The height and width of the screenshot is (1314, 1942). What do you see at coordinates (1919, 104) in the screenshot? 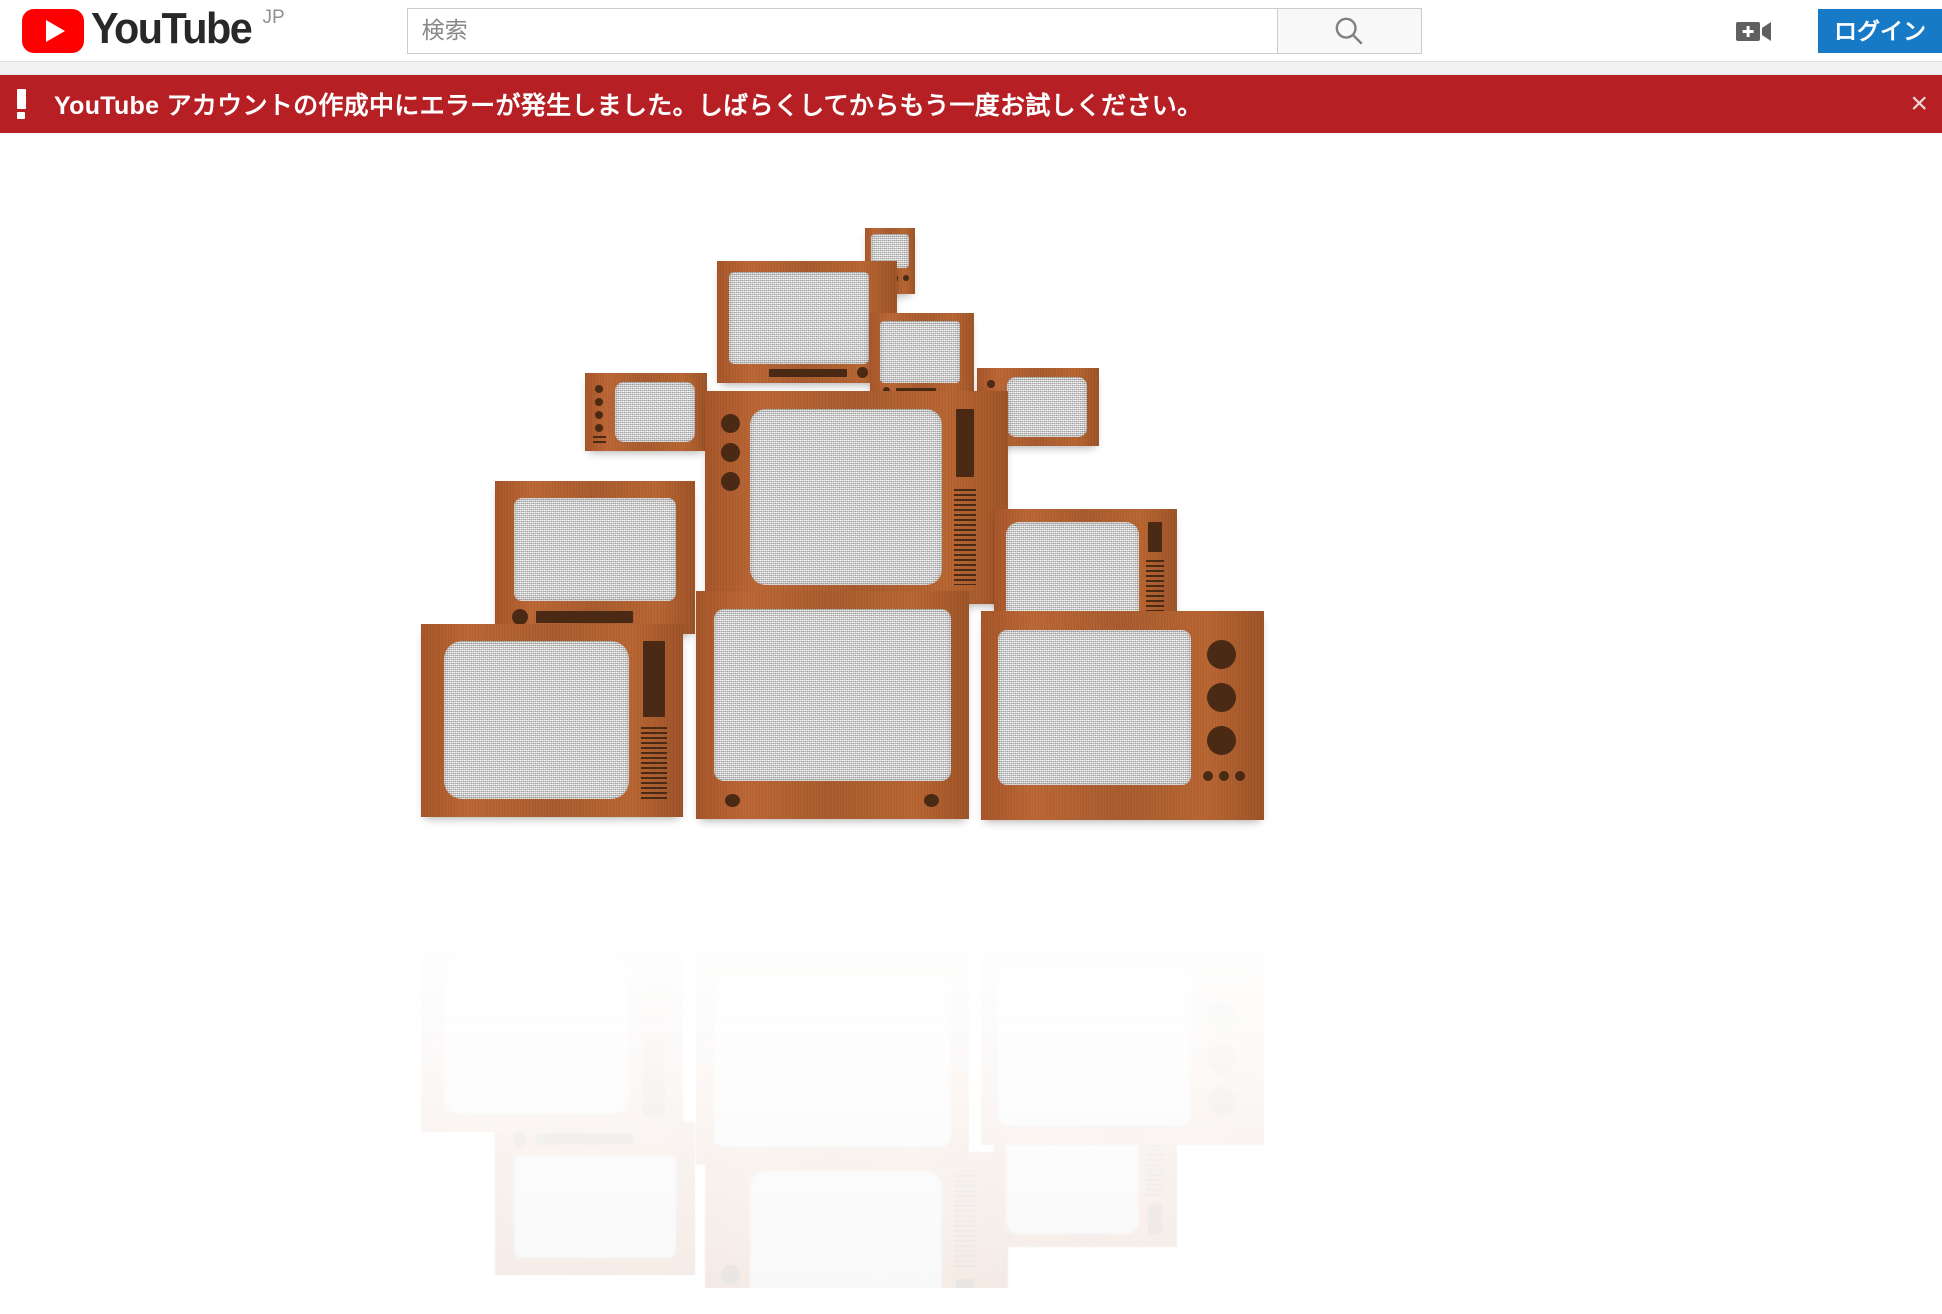
I see `close-icon: ×` at bounding box center [1919, 104].